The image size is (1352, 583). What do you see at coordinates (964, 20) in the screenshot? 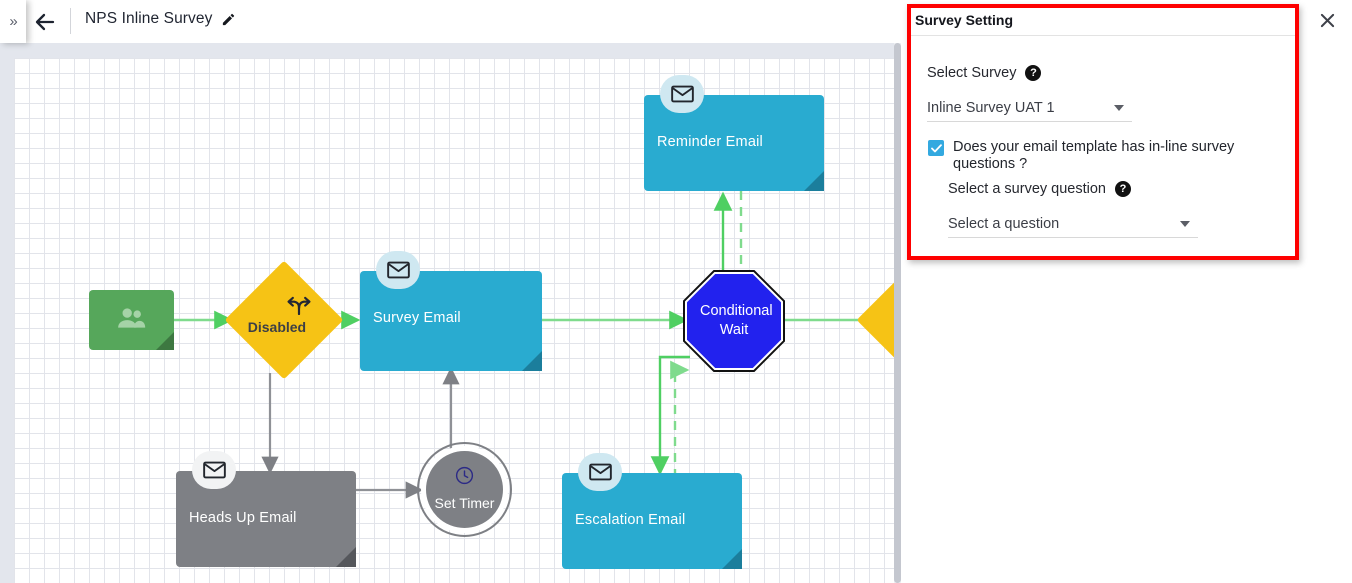
I see `panel-title: Survey Setting` at bounding box center [964, 20].